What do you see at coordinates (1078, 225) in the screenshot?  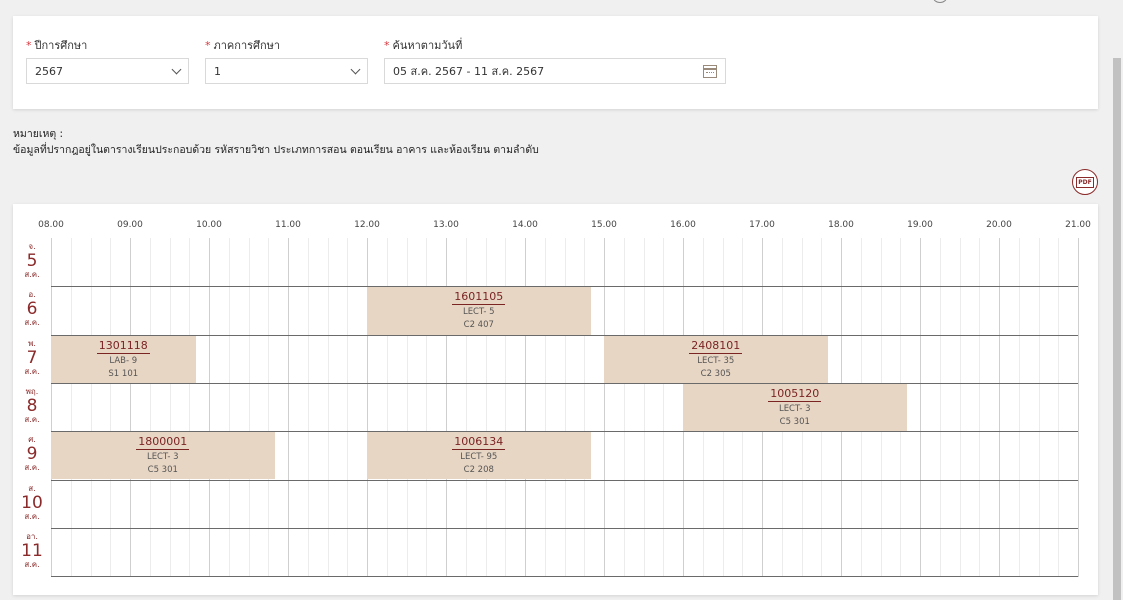 I see `hour-label: 21.00` at bounding box center [1078, 225].